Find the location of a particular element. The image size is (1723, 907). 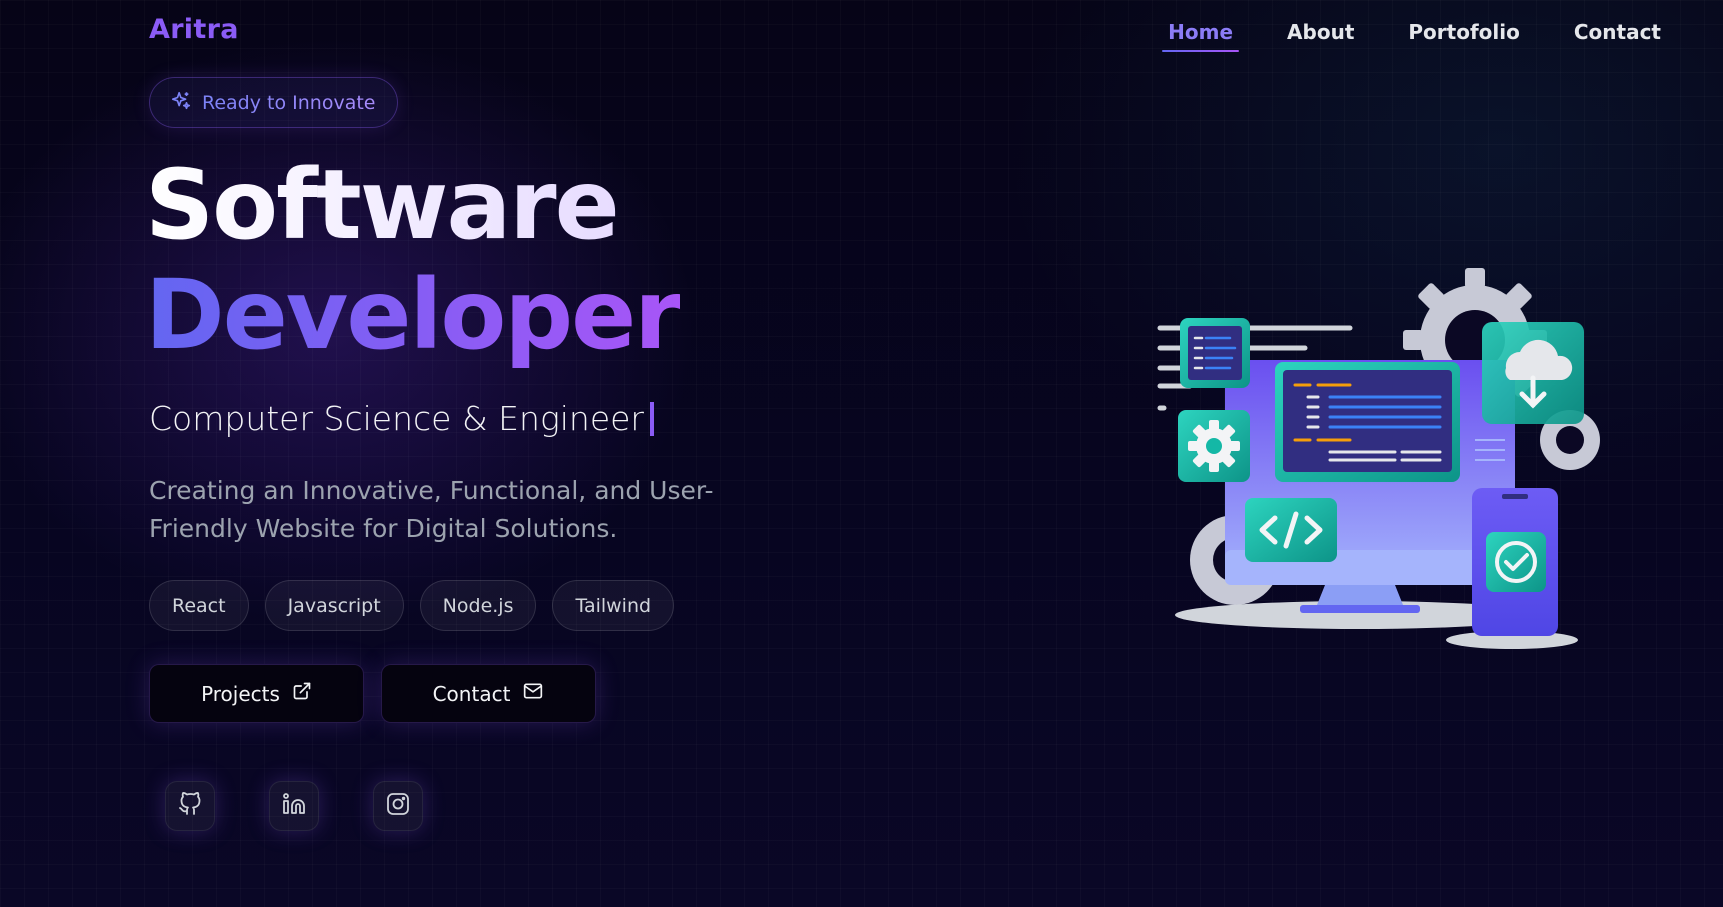

projects-button: Projects is located at coordinates (256, 693).